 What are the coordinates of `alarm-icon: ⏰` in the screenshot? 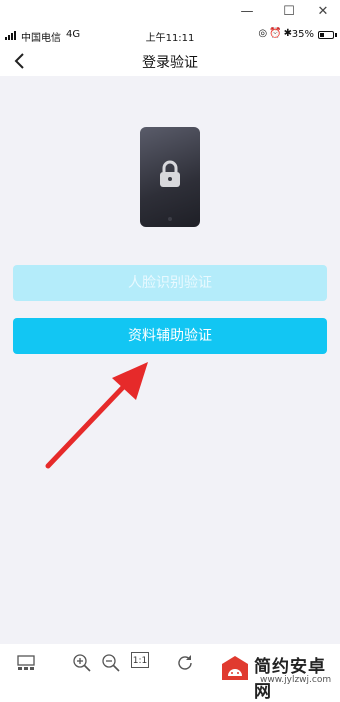 It's located at (276, 33).